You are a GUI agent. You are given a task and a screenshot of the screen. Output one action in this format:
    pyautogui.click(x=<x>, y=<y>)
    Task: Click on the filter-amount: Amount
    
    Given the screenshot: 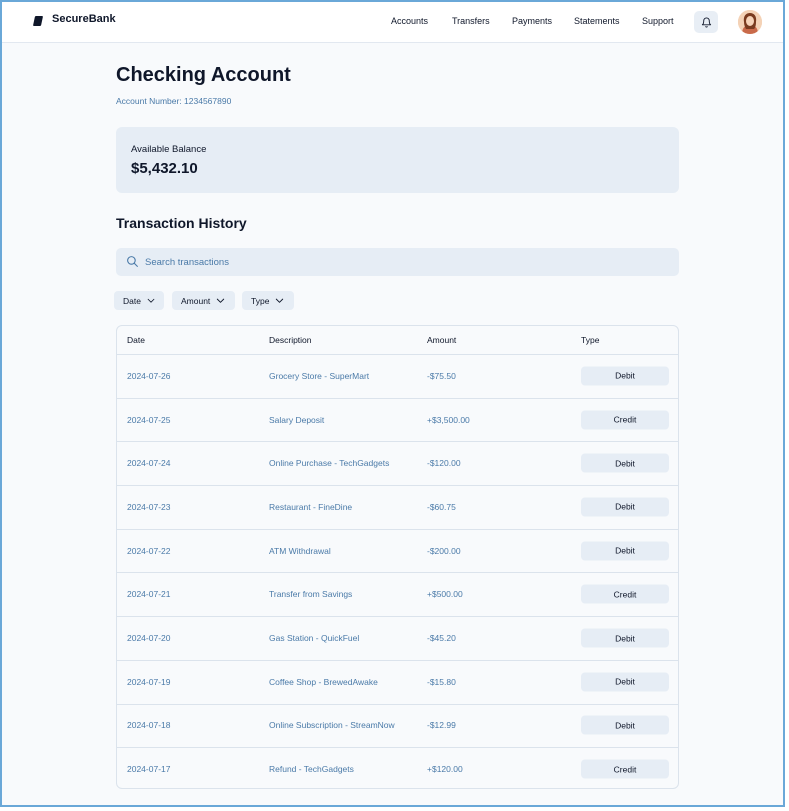 What is the action you would take?
    pyautogui.click(x=203, y=300)
    